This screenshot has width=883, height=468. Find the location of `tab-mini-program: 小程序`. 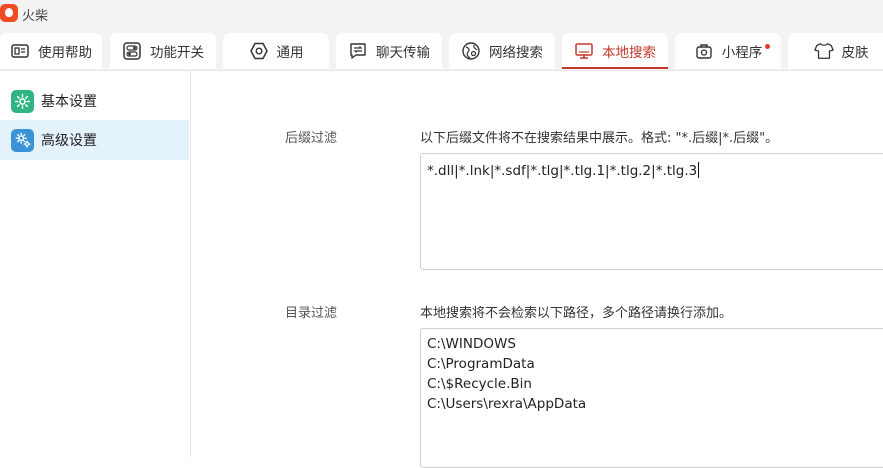

tab-mini-program: 小程序 is located at coordinates (728, 51).